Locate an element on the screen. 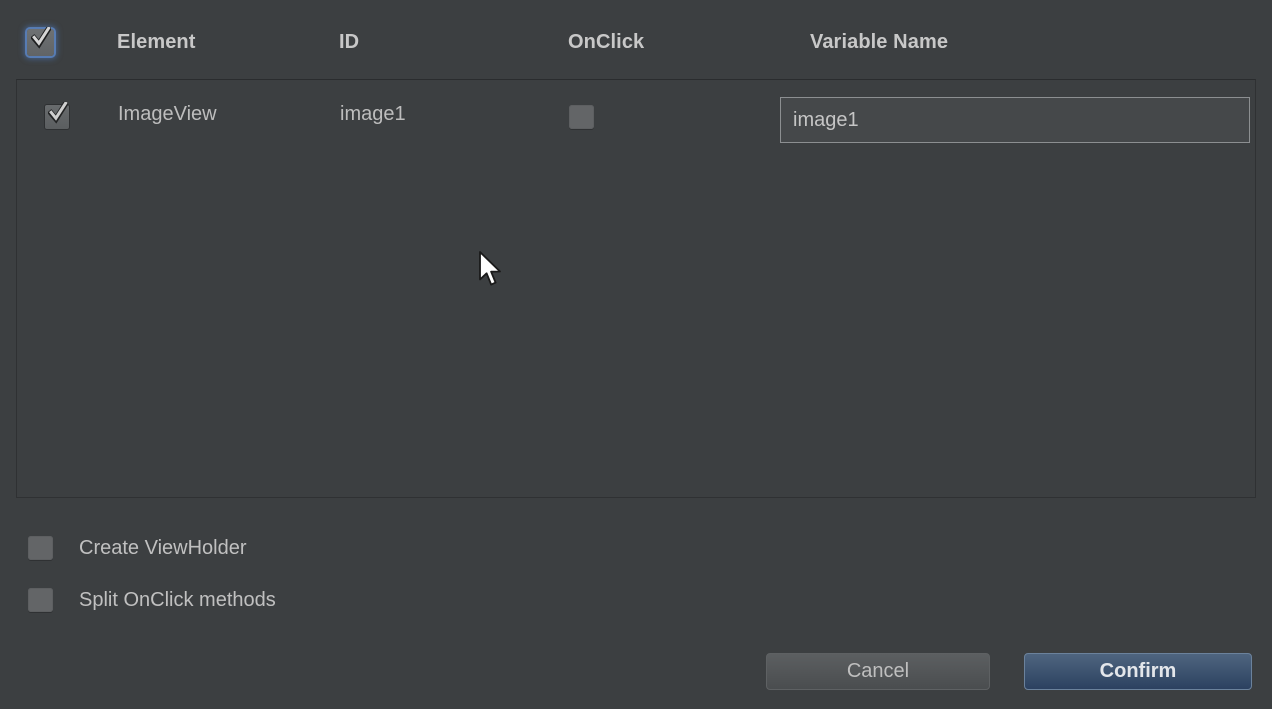 This screenshot has height=709, width=1272. table-header-row: Element ID OnClick Variable Name is located at coordinates (636, 39).